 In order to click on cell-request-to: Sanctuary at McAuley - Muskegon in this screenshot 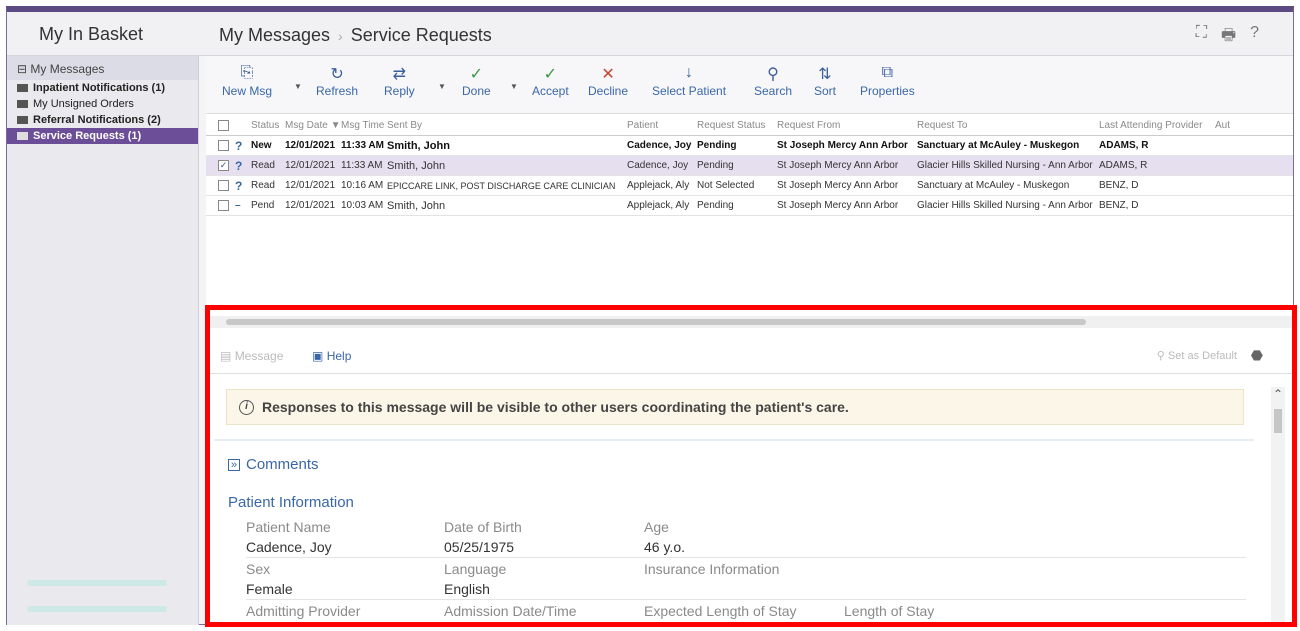, I will do `click(998, 145)`.